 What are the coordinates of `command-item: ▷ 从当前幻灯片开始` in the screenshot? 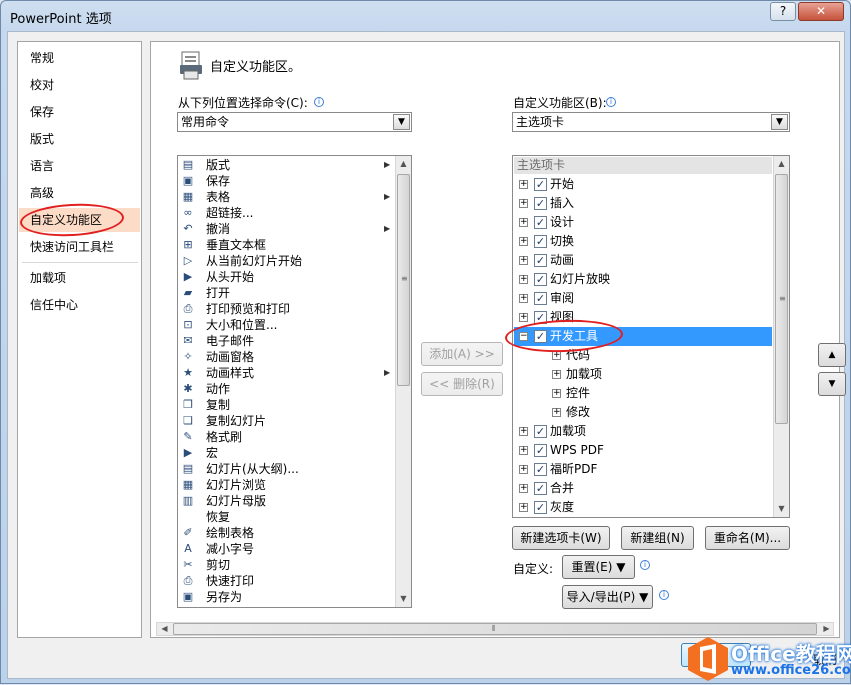 It's located at (281, 261).